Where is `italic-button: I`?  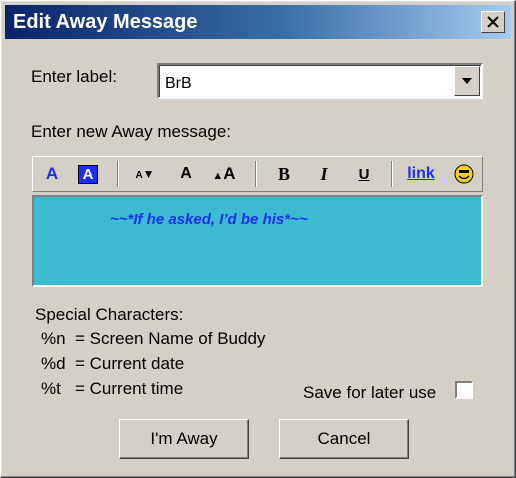 italic-button: I is located at coordinates (324, 174).